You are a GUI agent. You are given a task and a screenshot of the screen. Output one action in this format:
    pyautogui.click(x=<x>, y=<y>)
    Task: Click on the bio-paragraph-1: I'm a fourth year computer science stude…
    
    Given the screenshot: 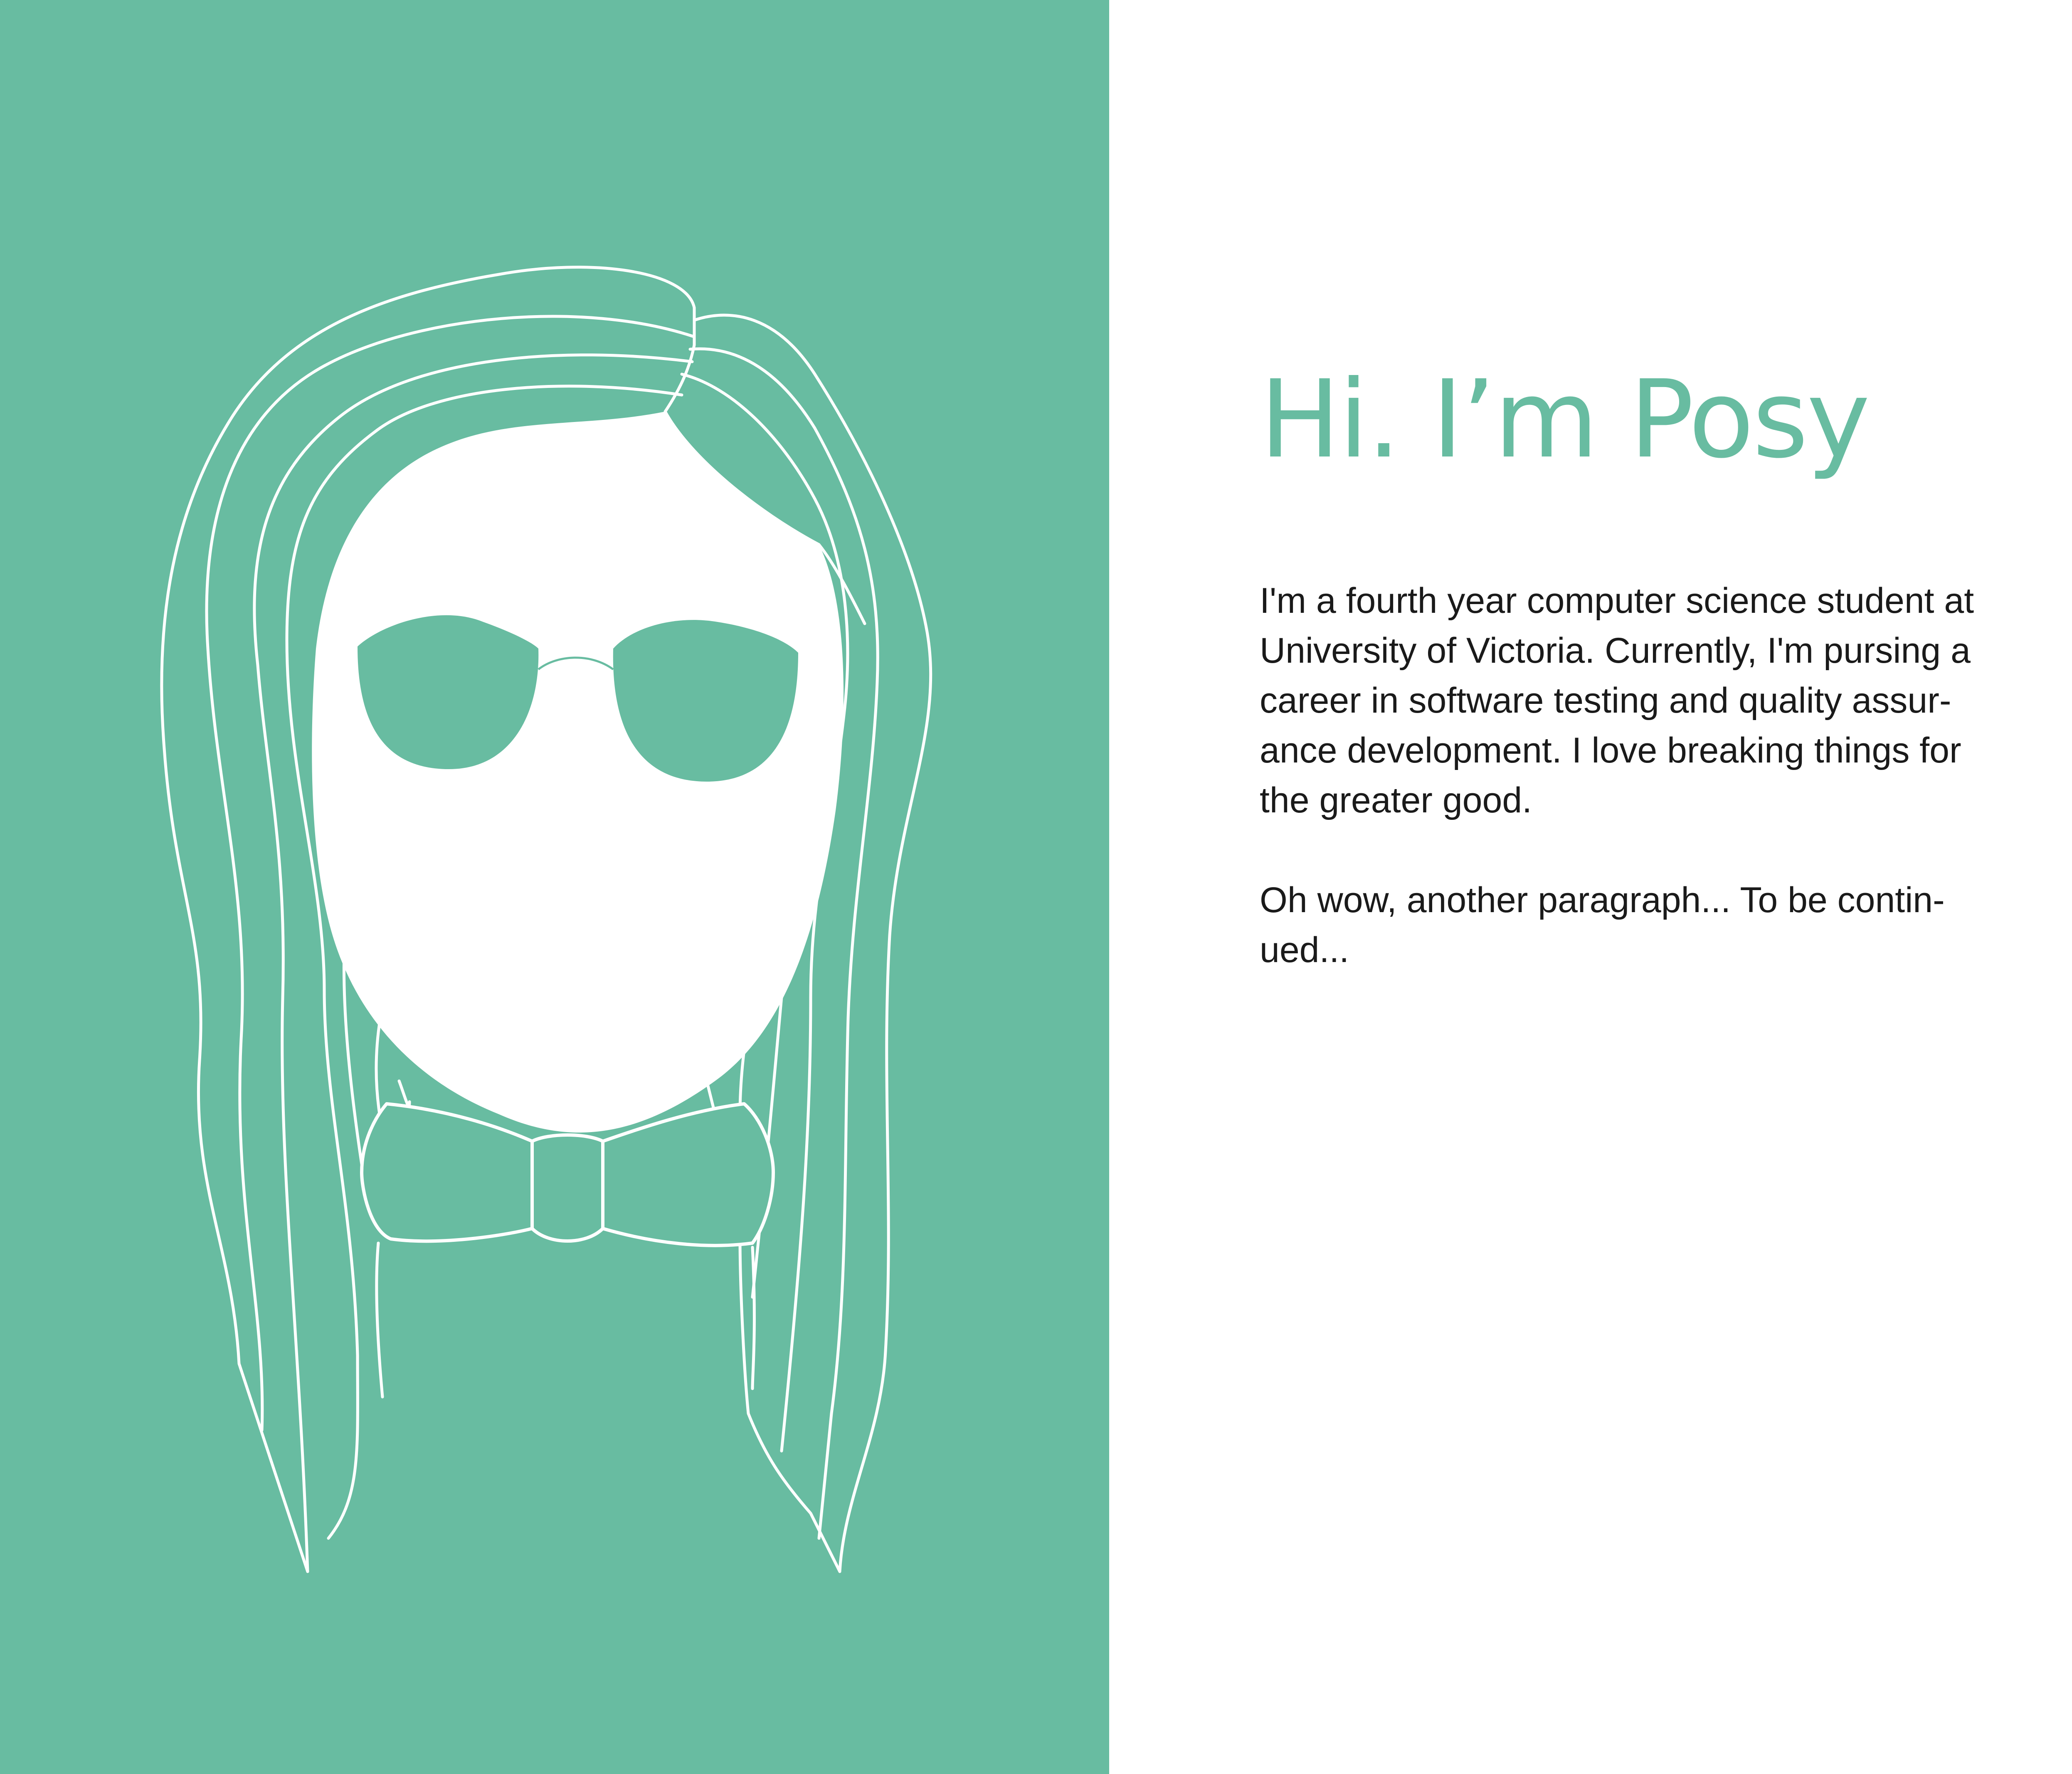 What is the action you would take?
    pyautogui.click(x=1617, y=700)
    